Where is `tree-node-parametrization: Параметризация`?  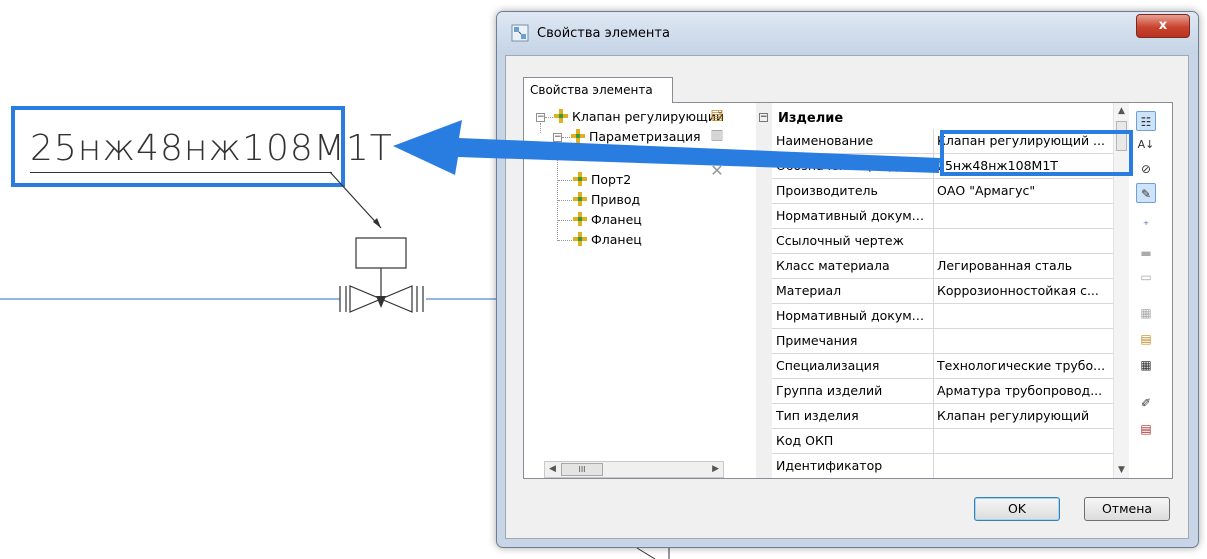 tree-node-parametrization: Параметризация is located at coordinates (636, 136).